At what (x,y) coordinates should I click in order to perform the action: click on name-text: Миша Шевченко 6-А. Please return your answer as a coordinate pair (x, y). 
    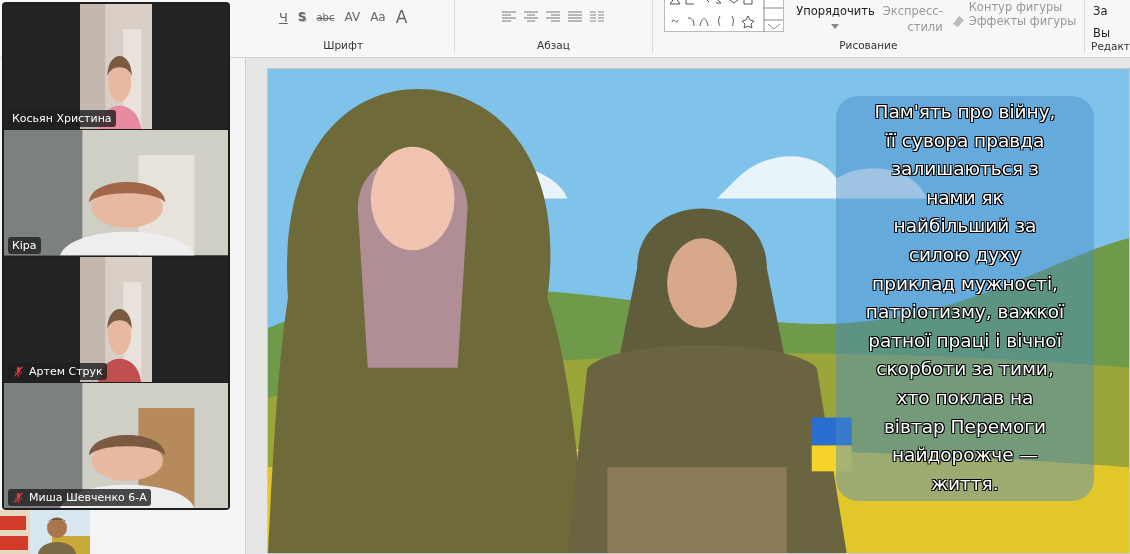
    Looking at the image, I should click on (88, 497).